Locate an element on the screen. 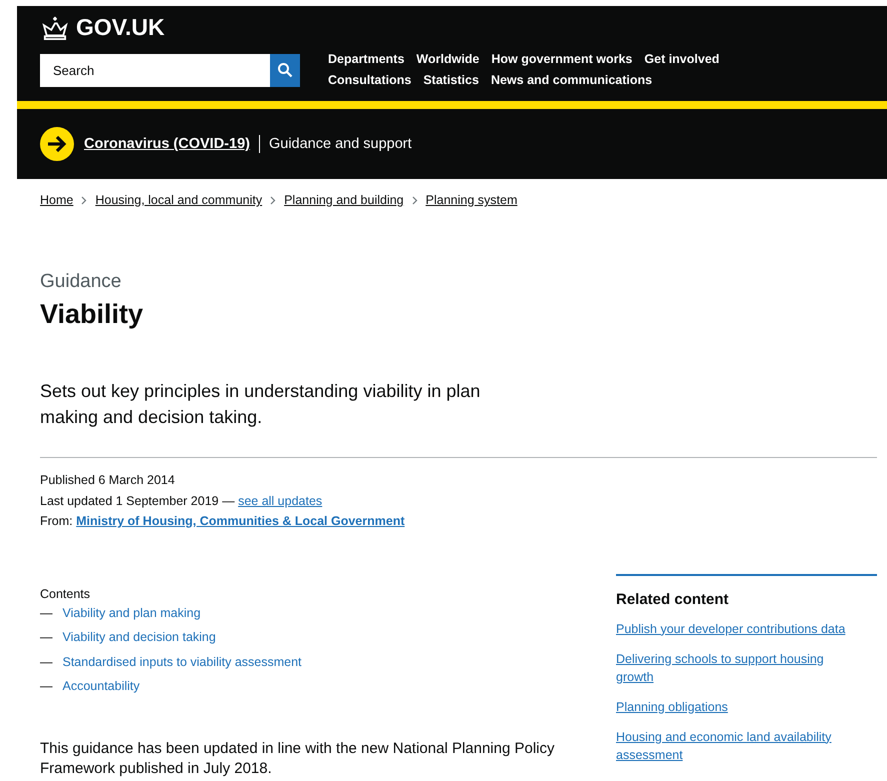 This screenshot has width=887, height=781. site-logo: GOV.UK is located at coordinates (120, 27).